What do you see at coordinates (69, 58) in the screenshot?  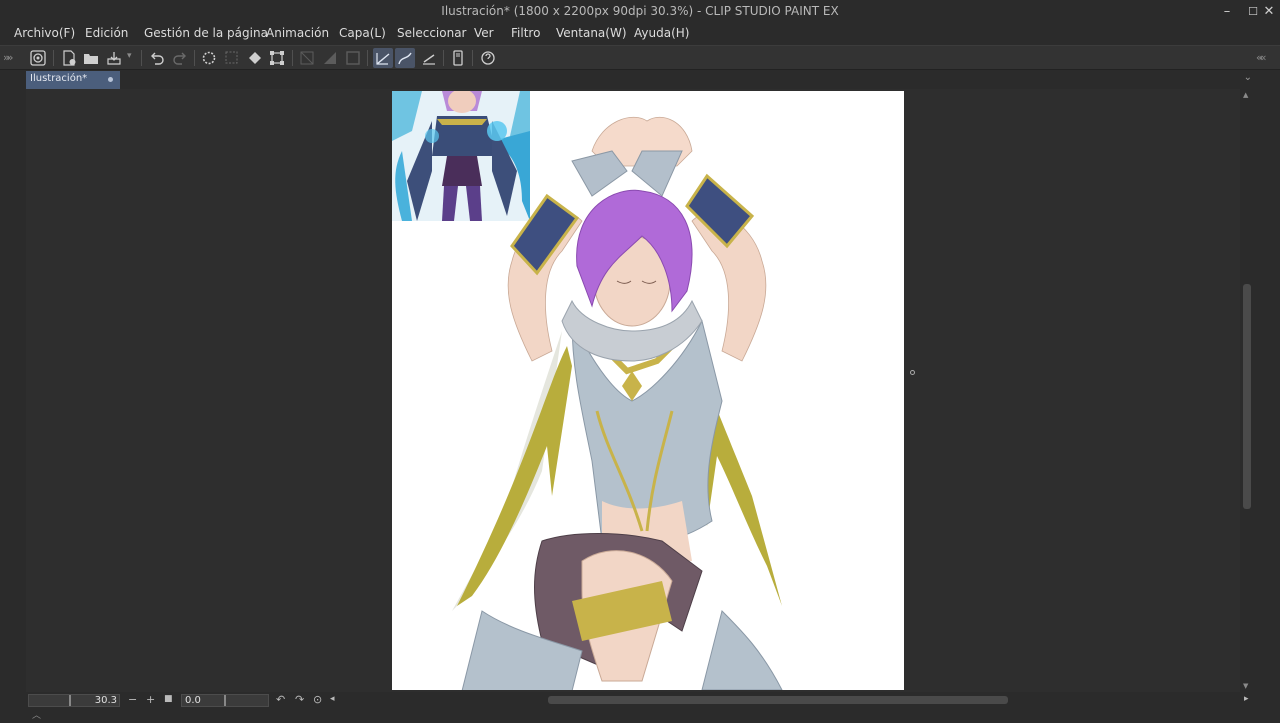 I see `new-file-icon` at bounding box center [69, 58].